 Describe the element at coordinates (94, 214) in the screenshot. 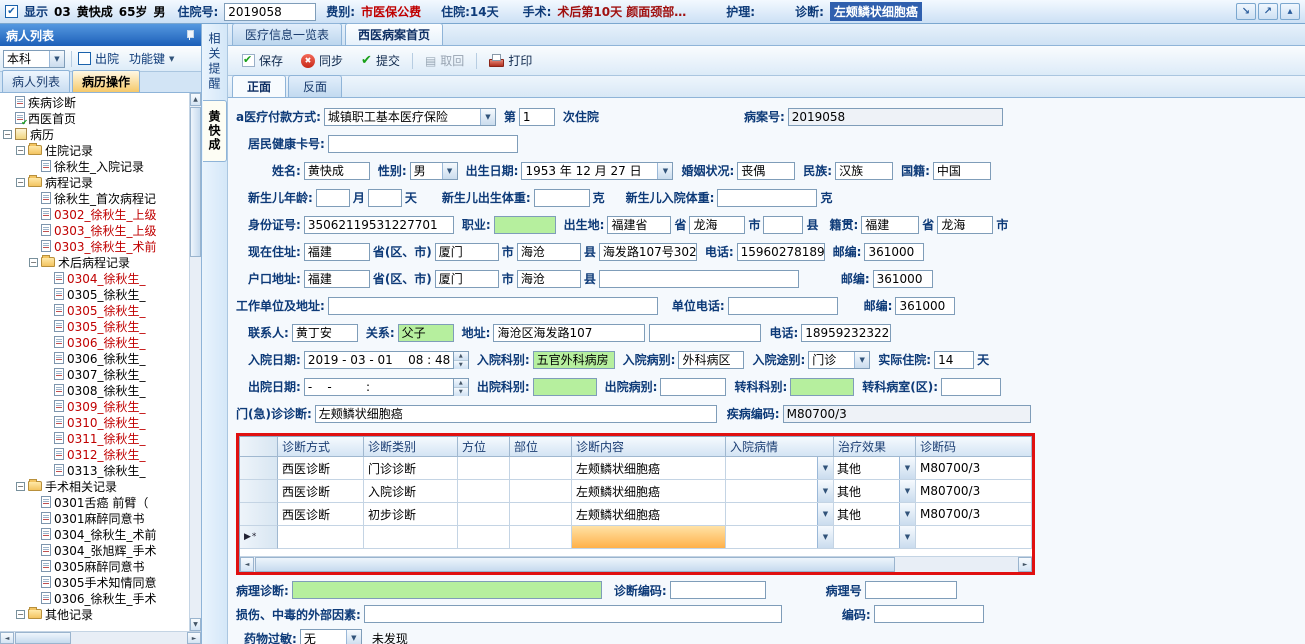

I see `tree-item: 0302_徐秋生_上级` at that location.